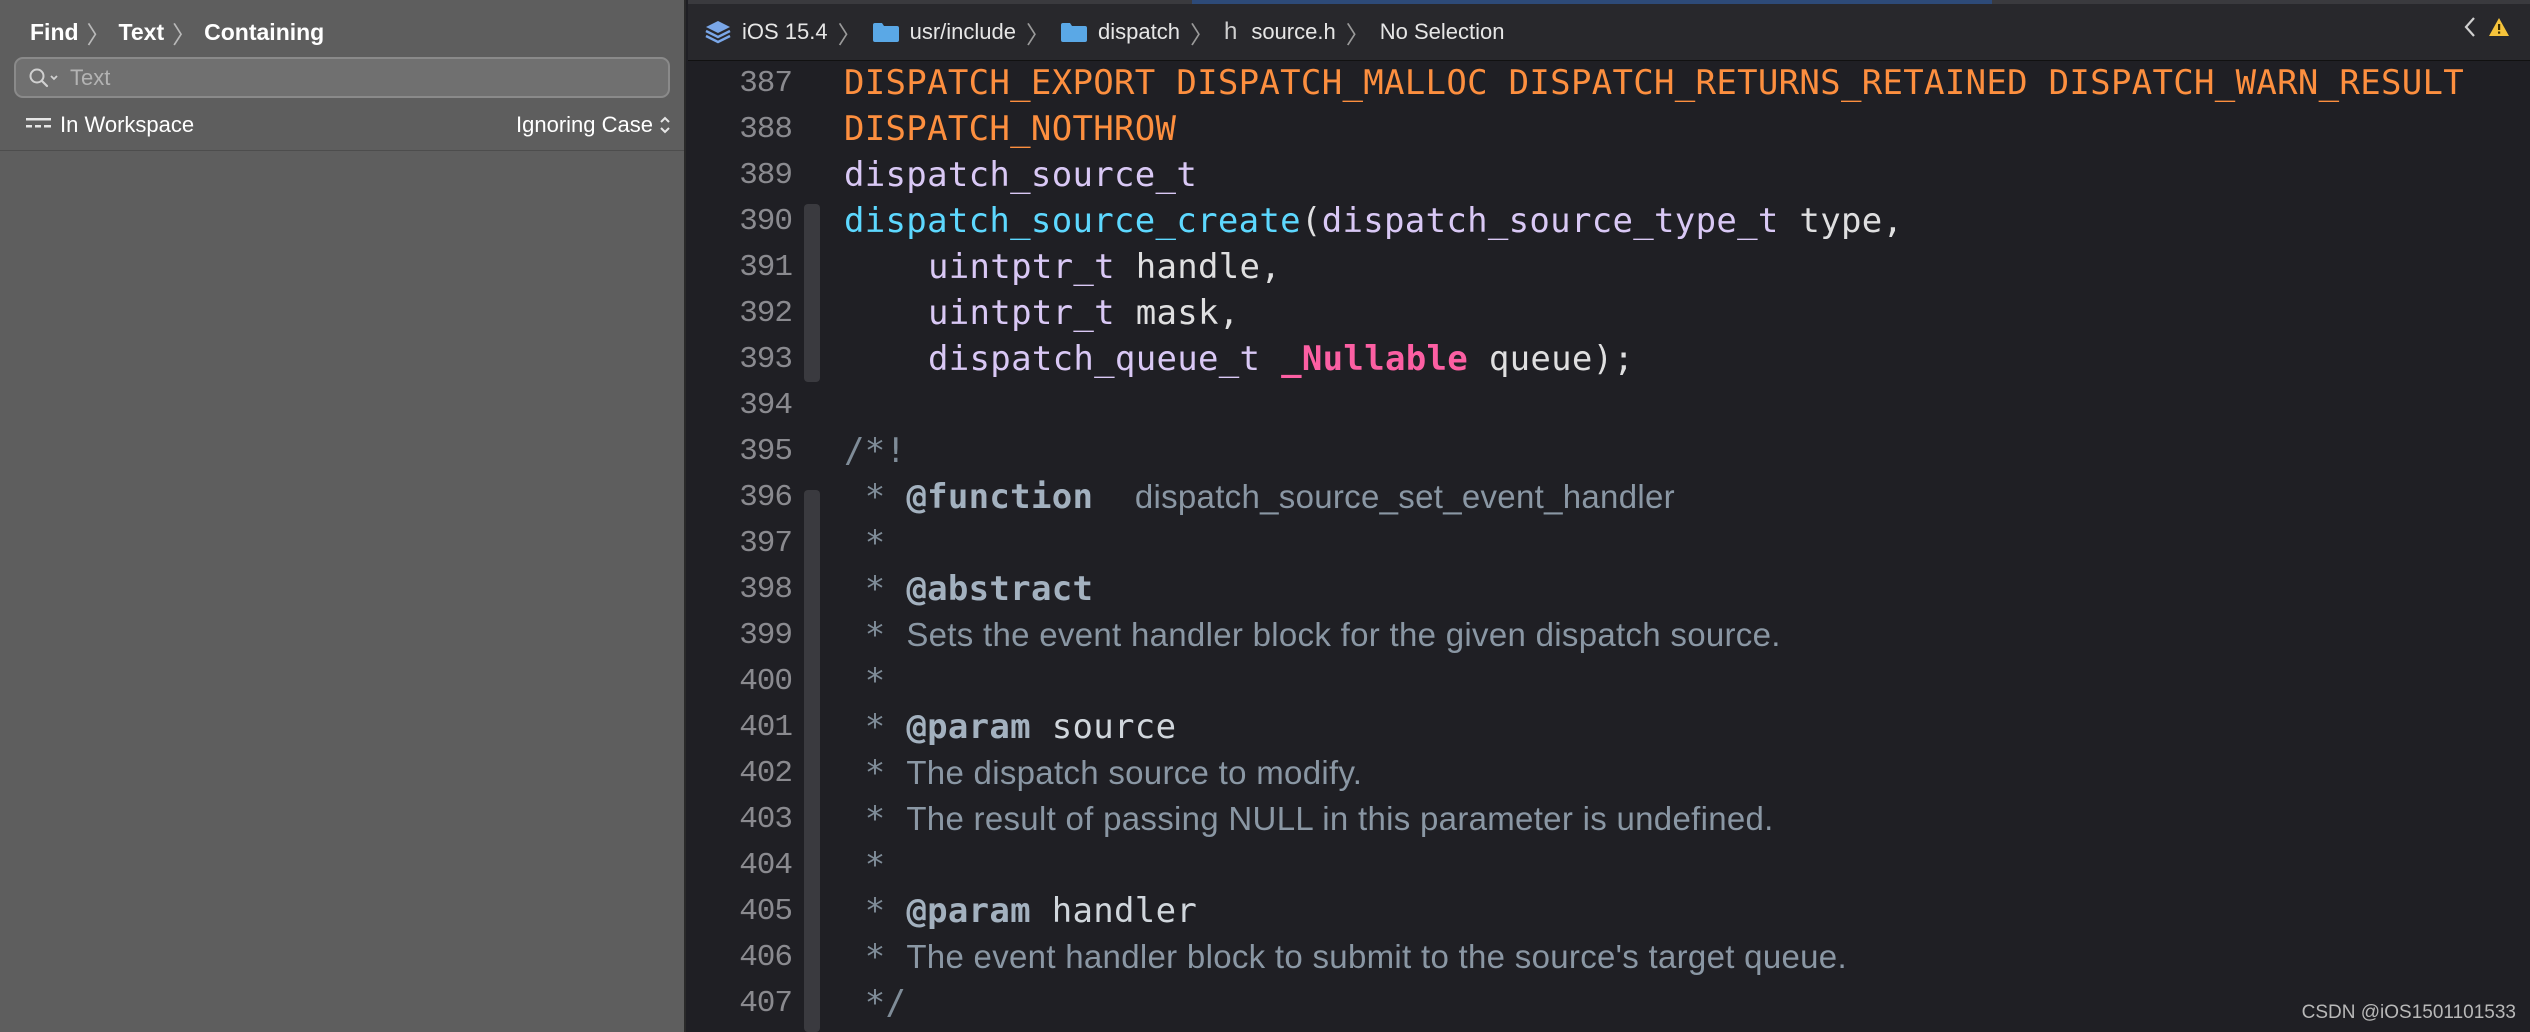 The image size is (2530, 1032). Describe the element at coordinates (142, 32) in the screenshot. I see `find-type-menu: Text` at that location.